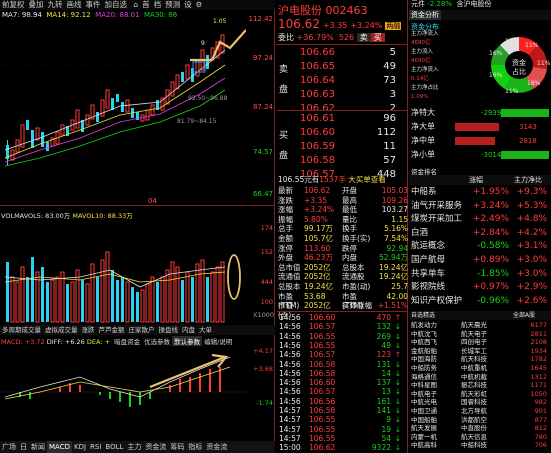  I want to click on tab-bottom: 日, so click(23, 447).